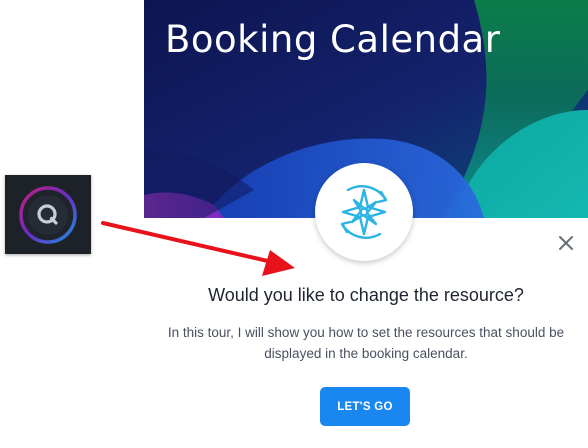  Describe the element at coordinates (333, 39) in the screenshot. I see `banner-title: Booking Calendar` at that location.